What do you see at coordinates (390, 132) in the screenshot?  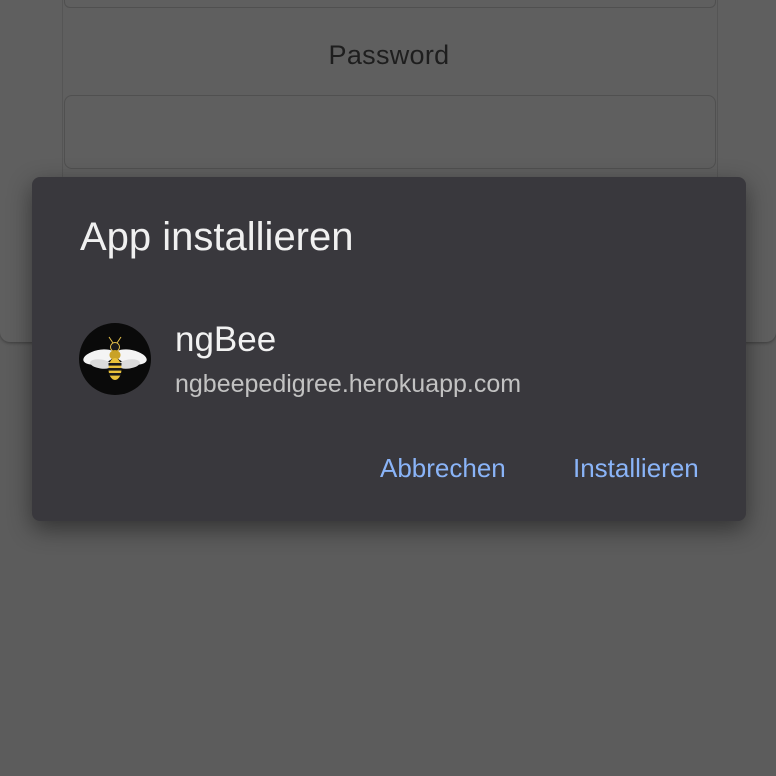 I see `password-input` at bounding box center [390, 132].